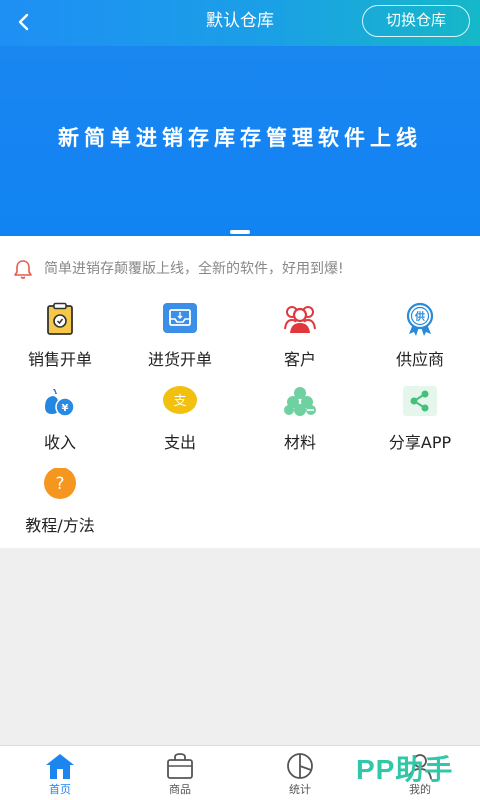  I want to click on inbox-icon, so click(180, 318).